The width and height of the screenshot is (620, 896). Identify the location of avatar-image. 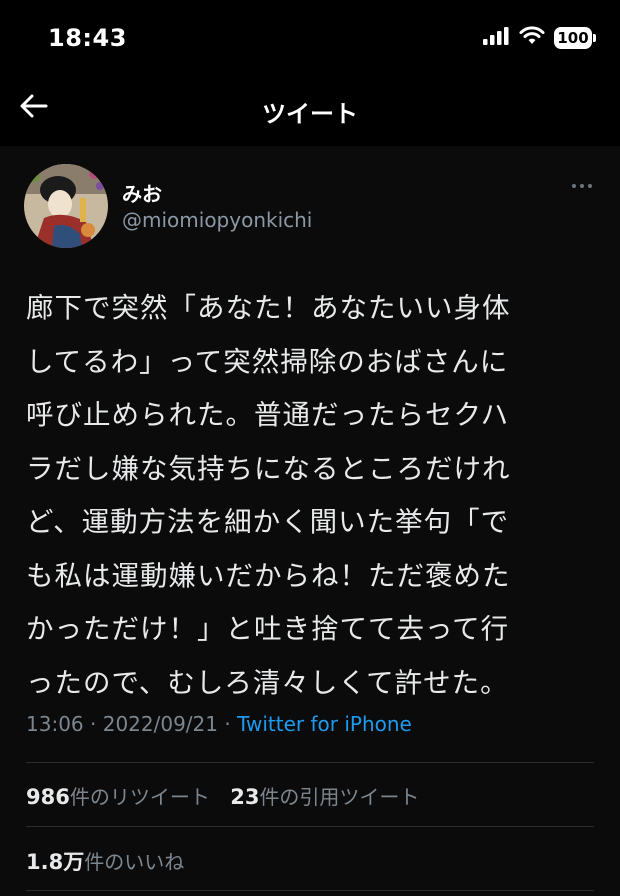
(66, 206).